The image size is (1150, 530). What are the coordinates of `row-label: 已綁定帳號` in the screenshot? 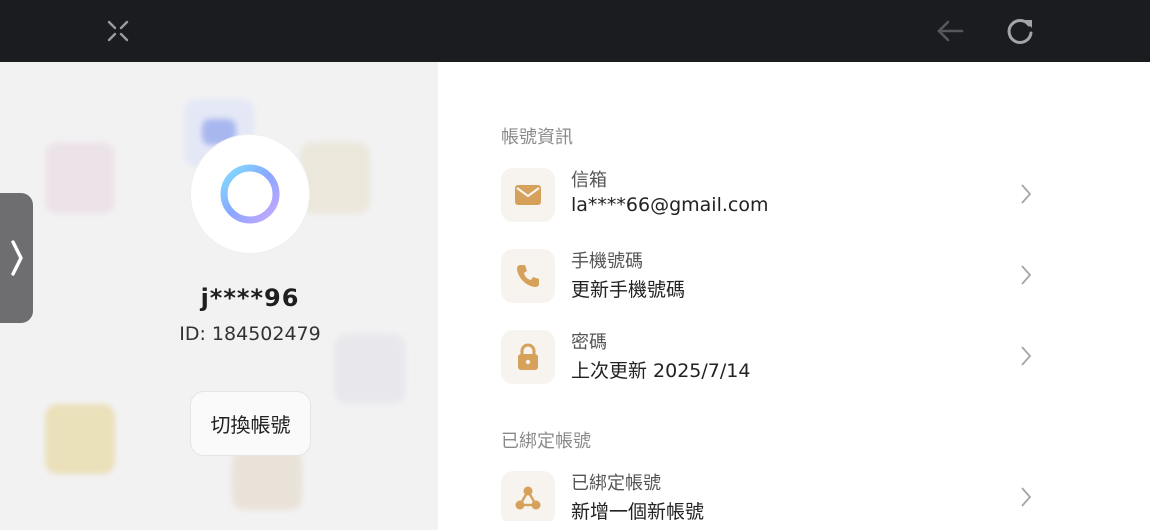 It's located at (616, 483).